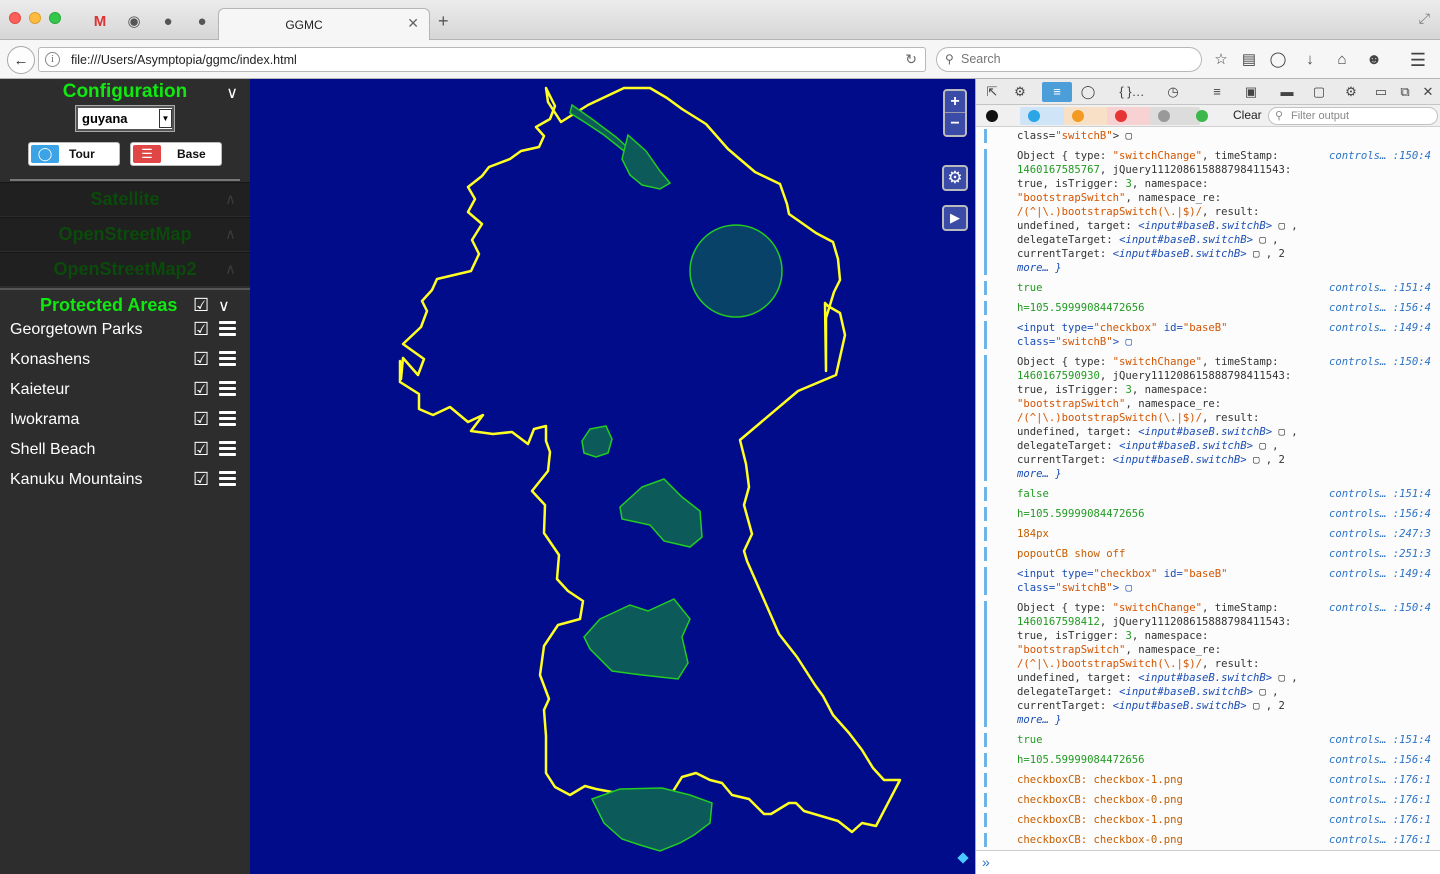  I want to click on globe-pinned-tab-2: ●, so click(202, 21).